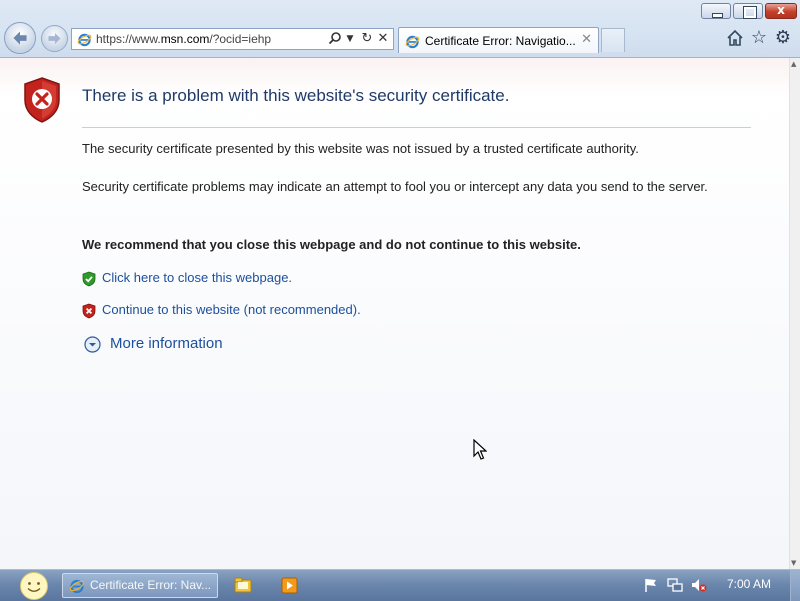  I want to click on flag-icon, so click(651, 585).